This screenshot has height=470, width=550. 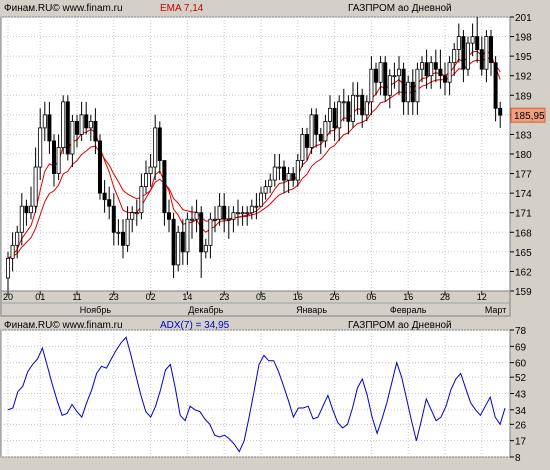 I want to click on price-instrument-label: ГАЗПРОМ ао Дневной, so click(x=400, y=8).